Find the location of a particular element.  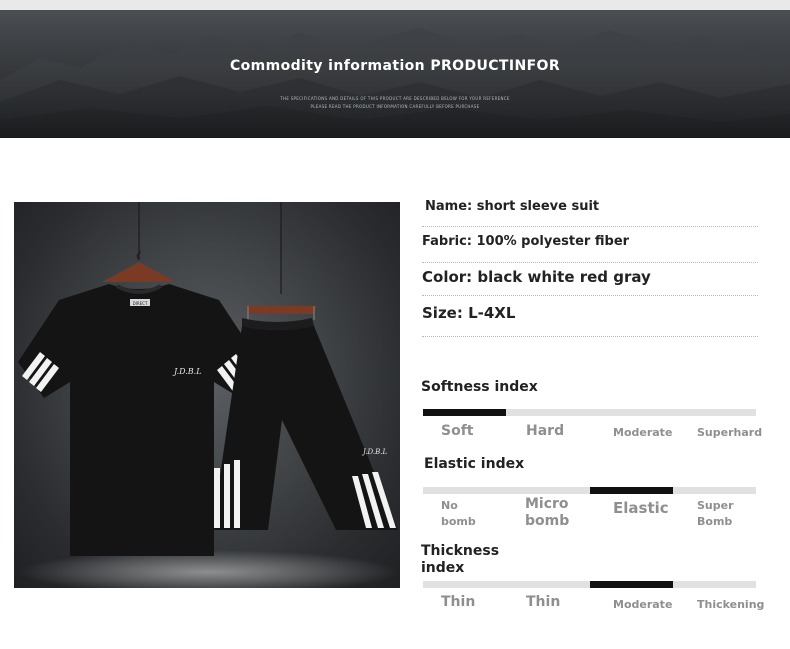

elastic-index-bar is located at coordinates (589, 490).